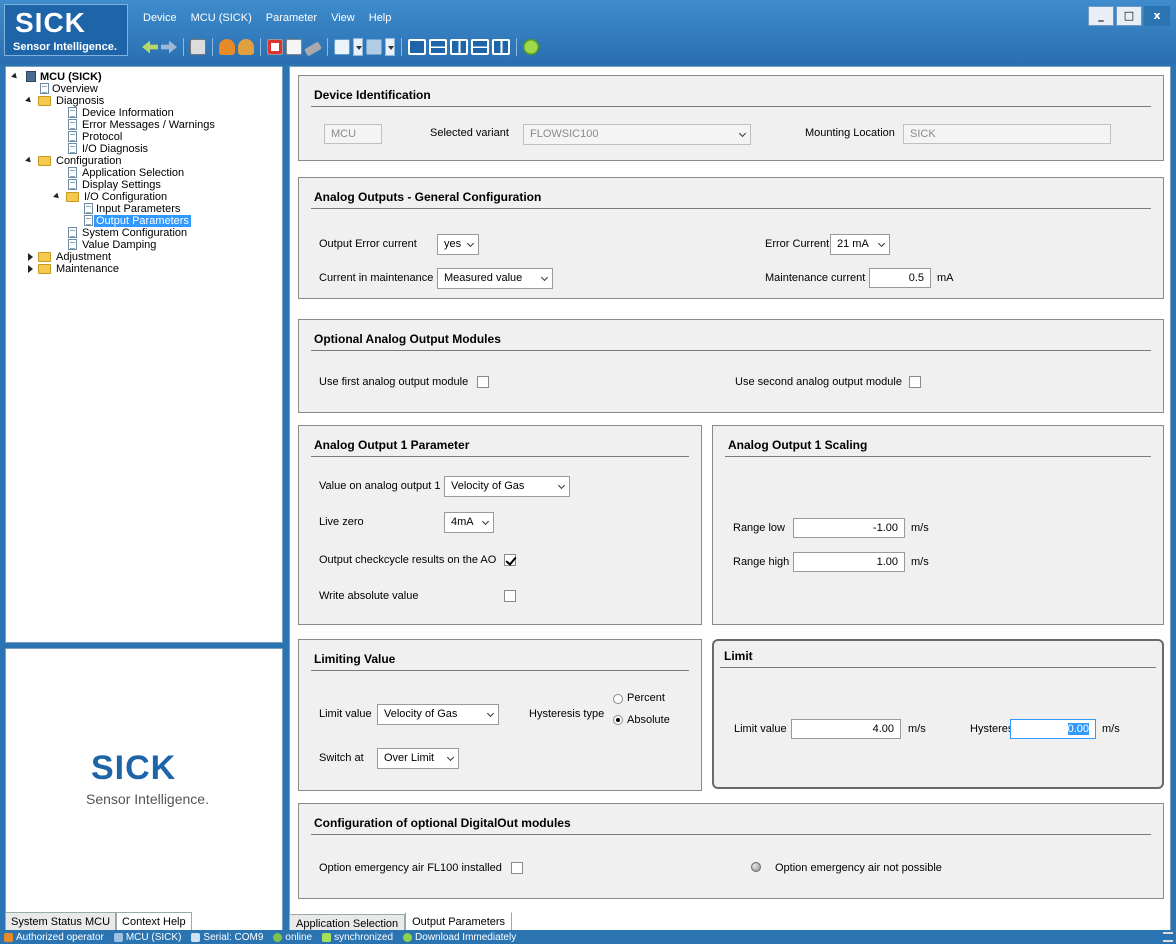 The image size is (1176, 944). I want to click on tree-label-display-settings: Display Settings, so click(121, 185).